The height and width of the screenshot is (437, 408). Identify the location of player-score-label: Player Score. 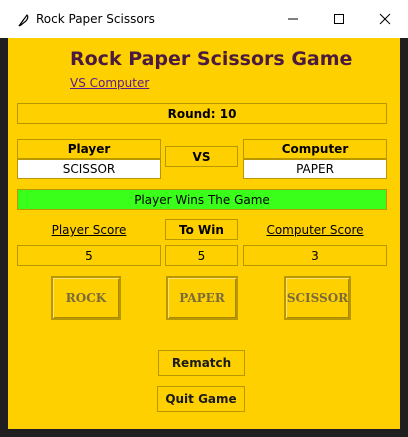
(89, 230).